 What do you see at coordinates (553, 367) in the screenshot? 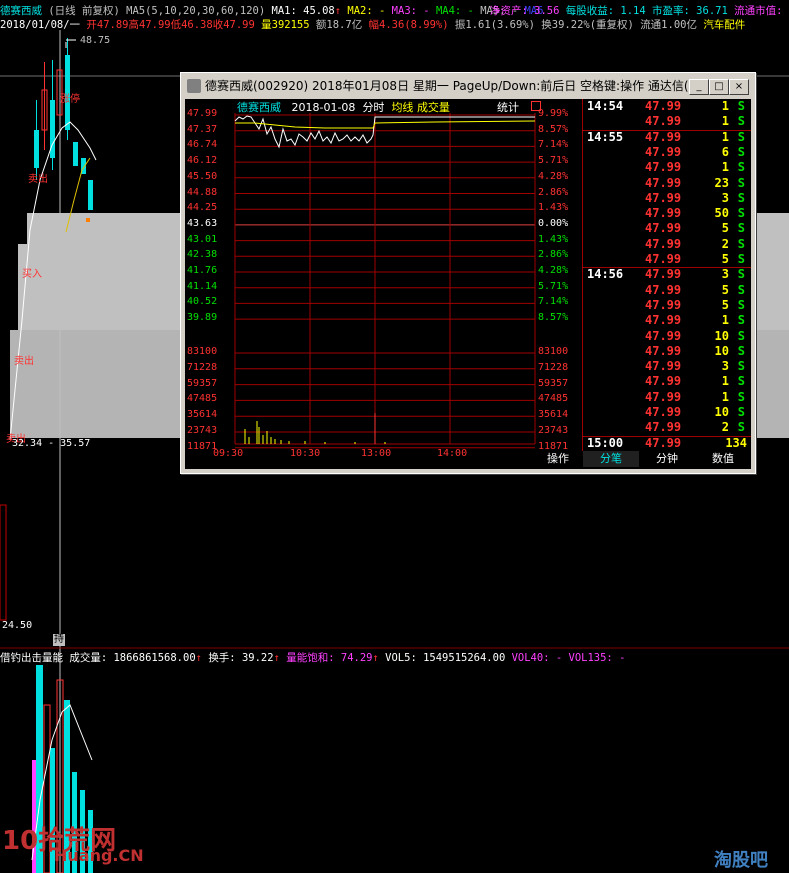
I see `volume-axis-label-right: 71228` at bounding box center [553, 367].